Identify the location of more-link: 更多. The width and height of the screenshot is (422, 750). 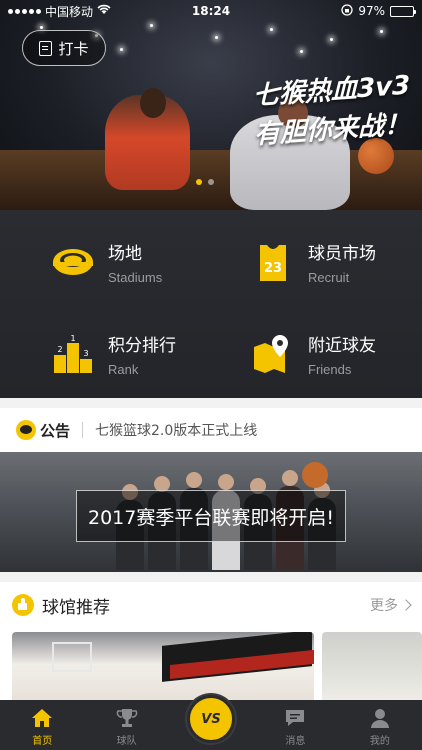
(391, 605).